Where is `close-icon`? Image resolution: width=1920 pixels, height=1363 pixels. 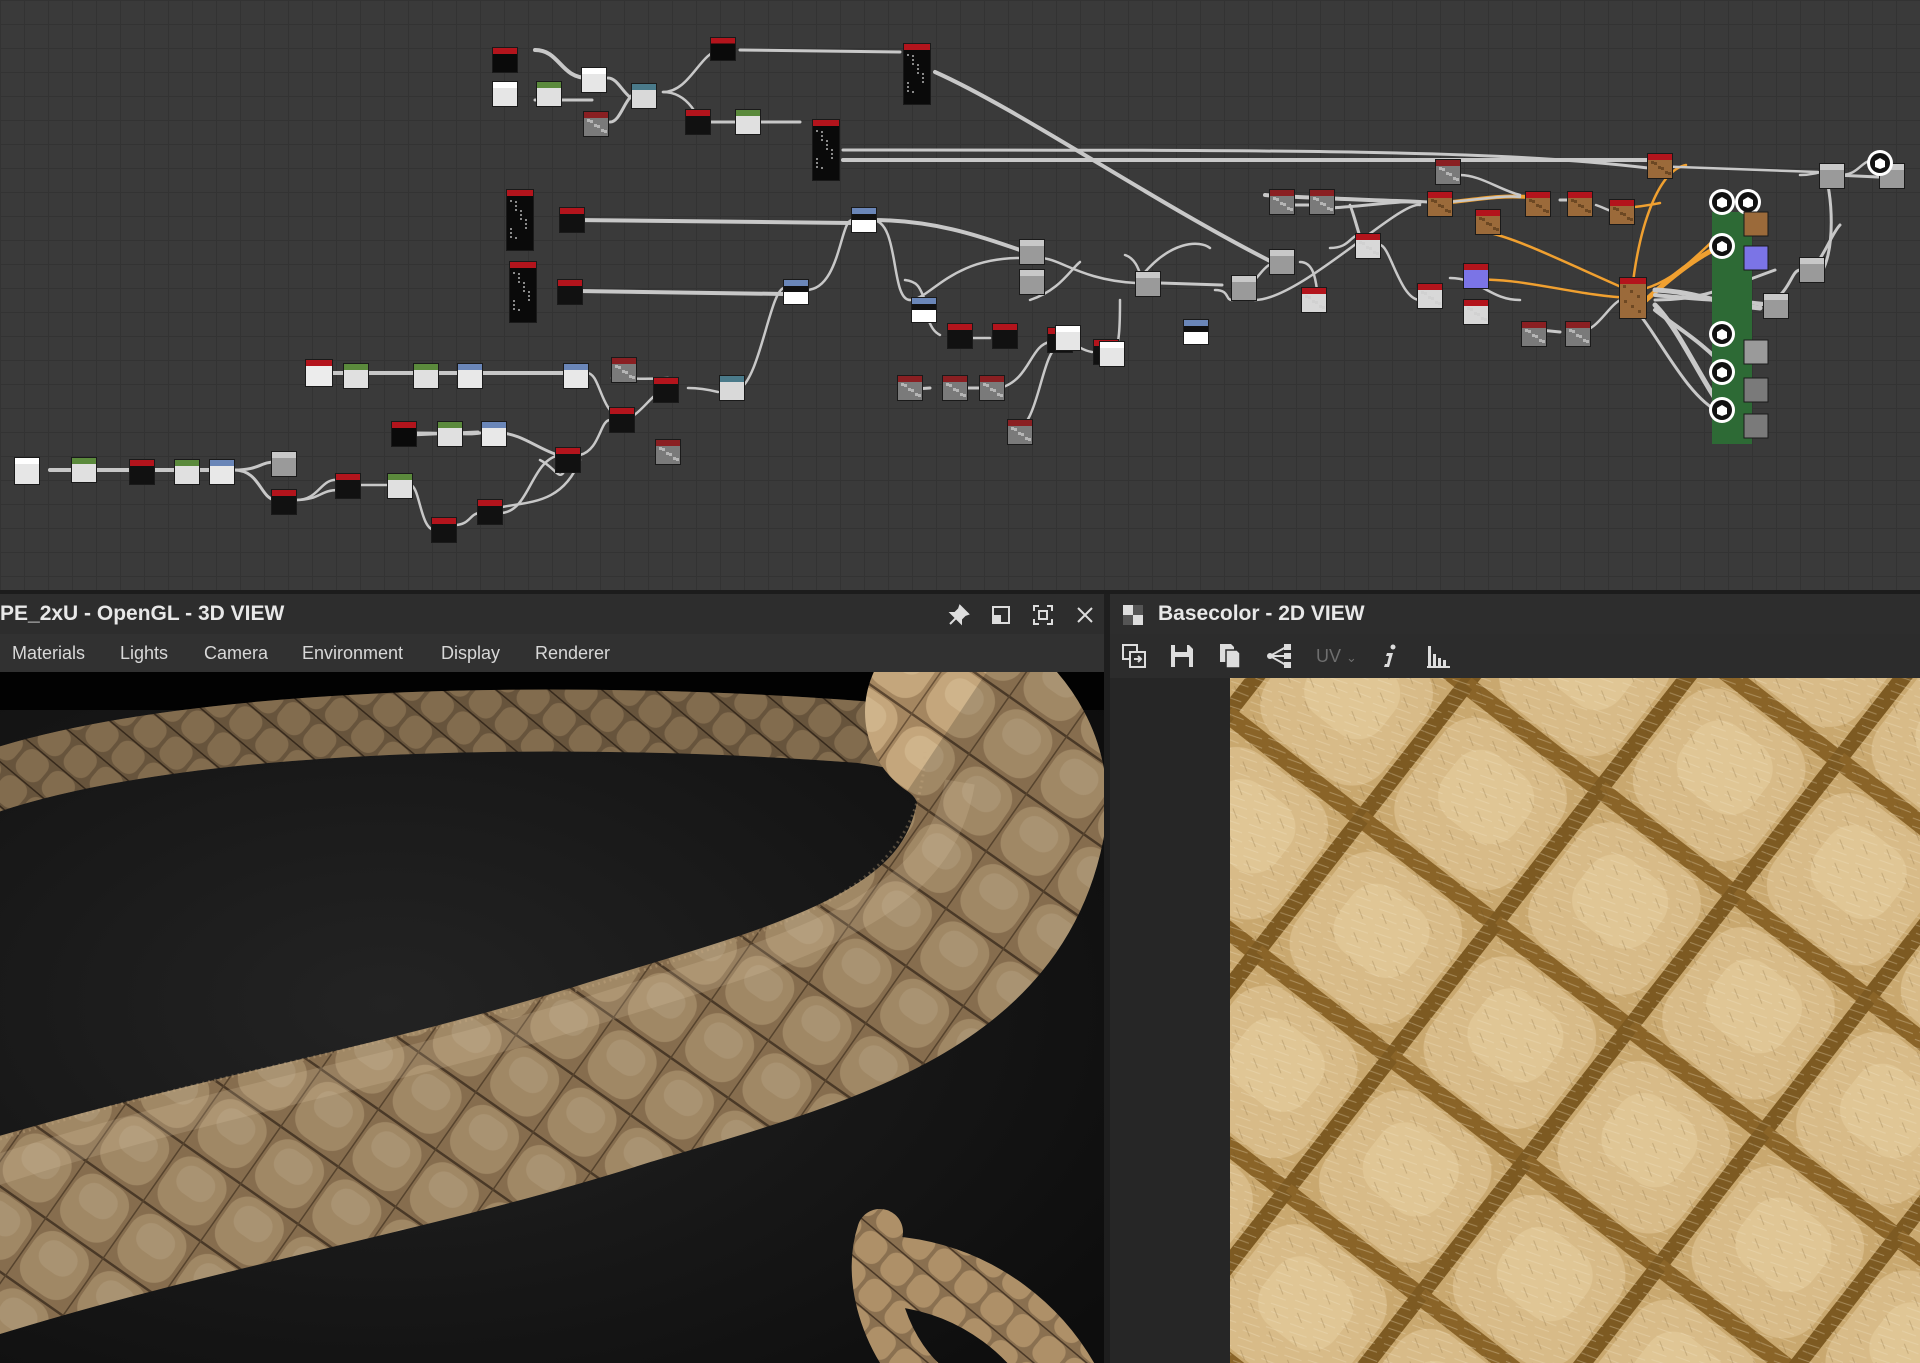 close-icon is located at coordinates (1085, 615).